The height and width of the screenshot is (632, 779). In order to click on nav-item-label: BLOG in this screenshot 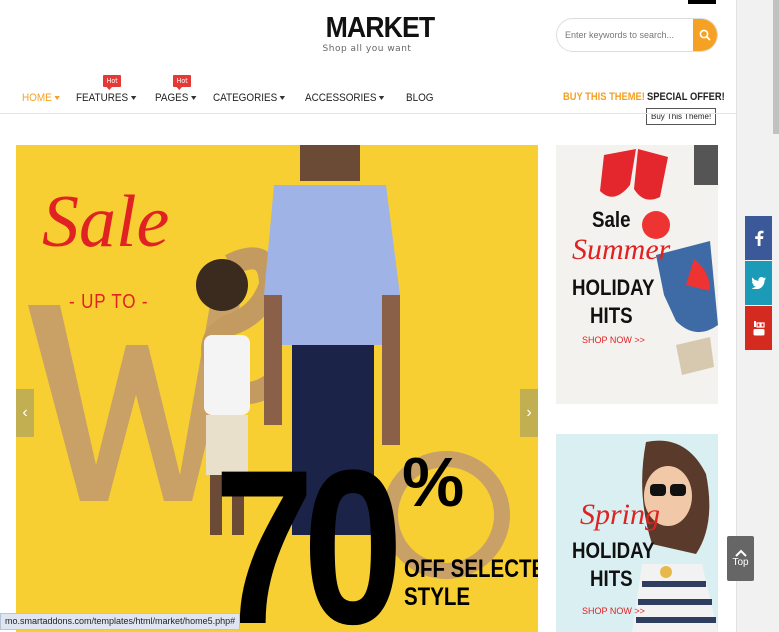, I will do `click(419, 98)`.